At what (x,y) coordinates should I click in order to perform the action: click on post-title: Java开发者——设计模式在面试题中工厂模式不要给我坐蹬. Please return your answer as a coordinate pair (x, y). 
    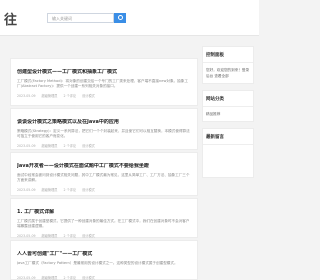
    Looking at the image, I should click on (104, 166).